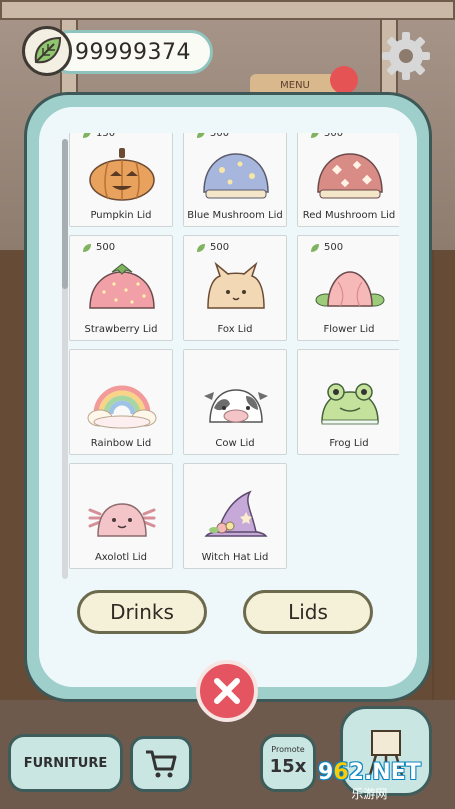  I want to click on shop-item-red-mushroom-lid: 500 Red Mushroom Lid, so click(348, 180).